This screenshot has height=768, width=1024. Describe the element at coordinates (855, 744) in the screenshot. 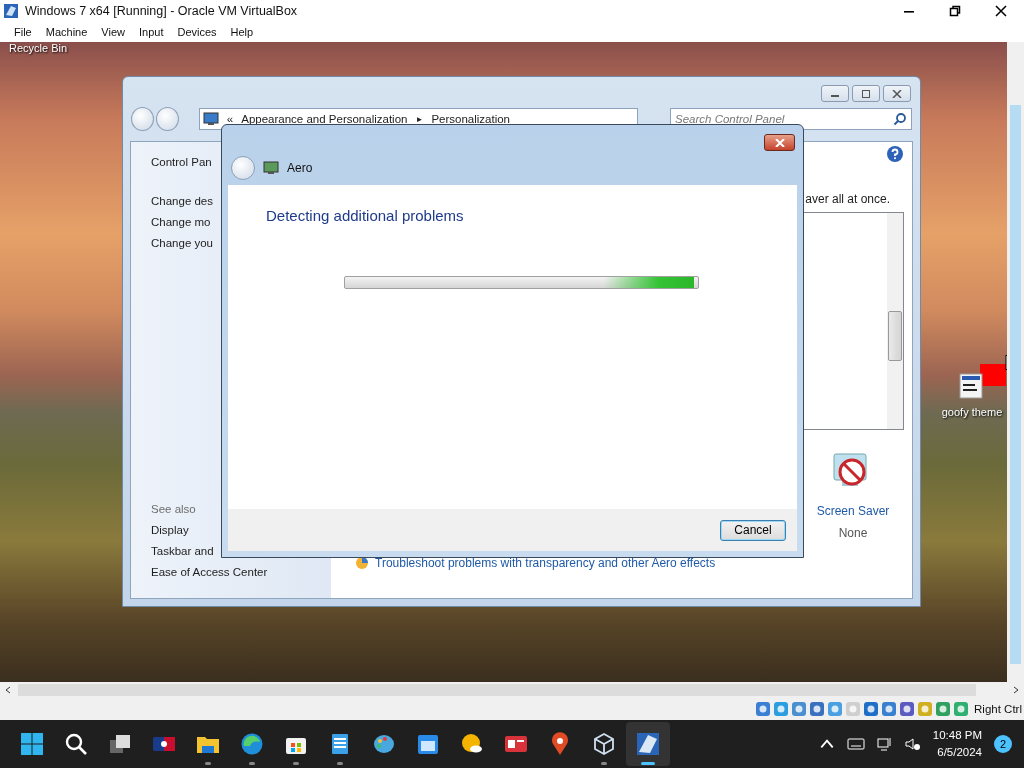

I see `keyboard-icon` at that location.